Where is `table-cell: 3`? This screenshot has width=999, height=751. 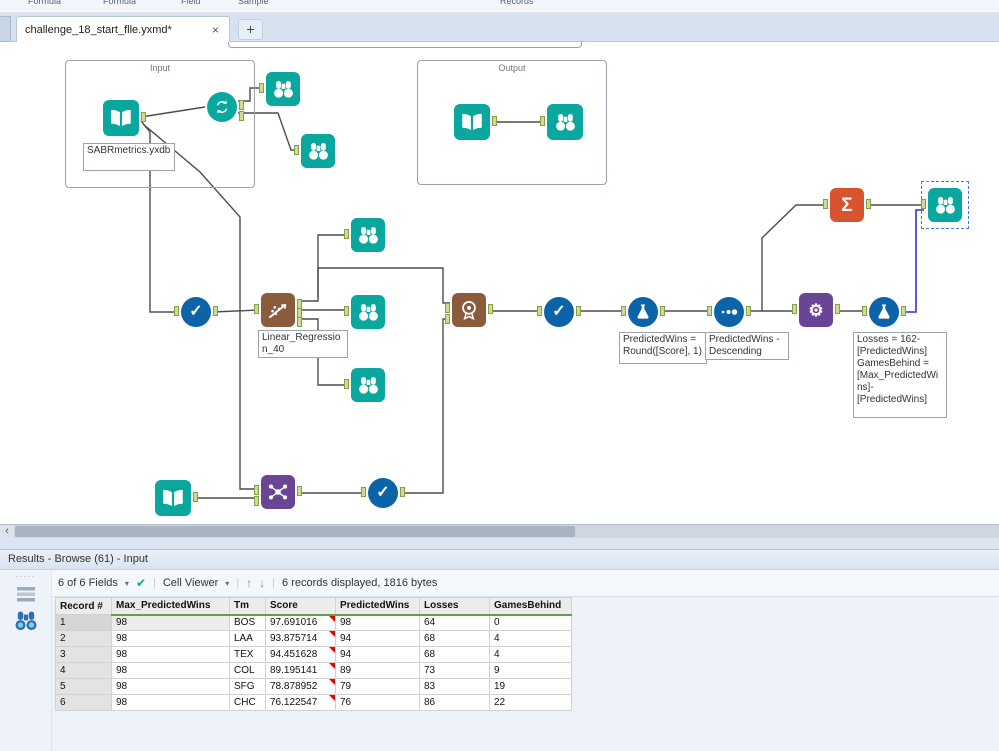 table-cell: 3 is located at coordinates (83, 654).